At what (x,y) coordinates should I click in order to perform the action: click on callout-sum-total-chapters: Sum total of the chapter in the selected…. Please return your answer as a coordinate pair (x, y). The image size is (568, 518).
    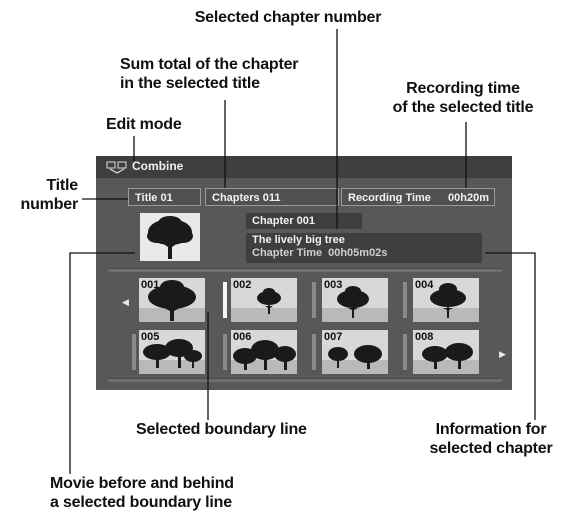
    Looking at the image, I should click on (235, 74).